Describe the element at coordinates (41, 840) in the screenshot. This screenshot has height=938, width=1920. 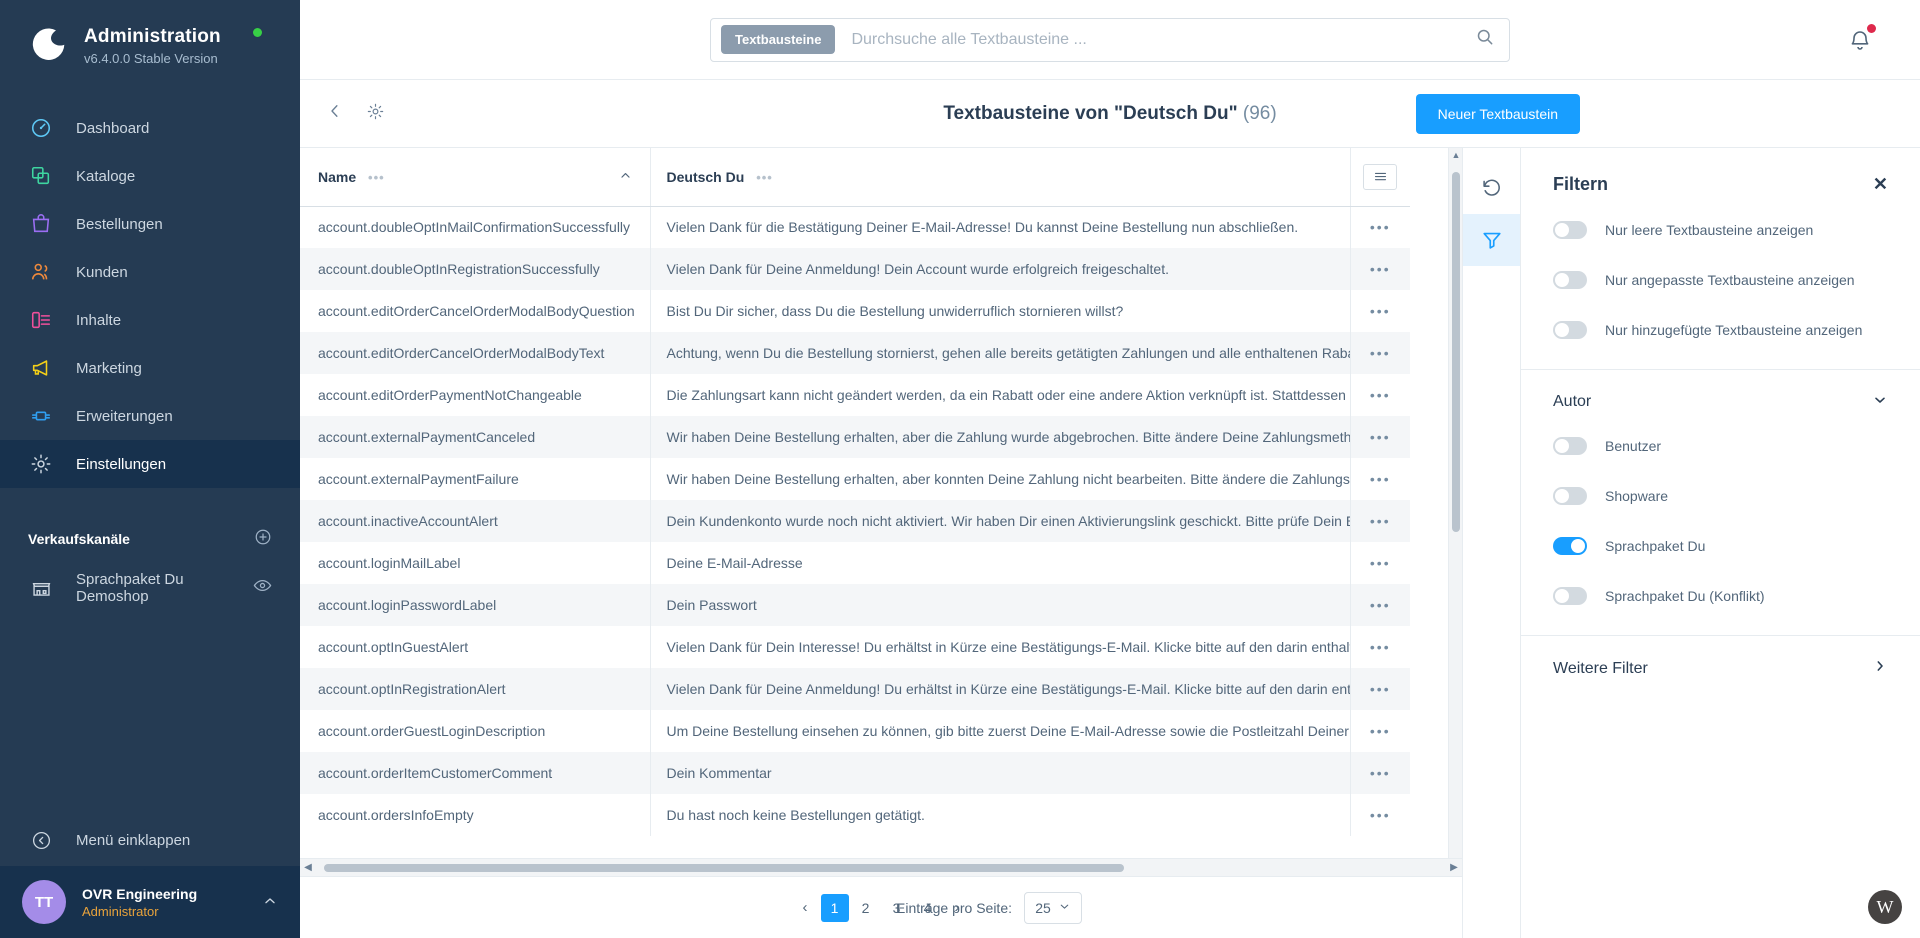
I see `collapse-chevron-icon` at that location.